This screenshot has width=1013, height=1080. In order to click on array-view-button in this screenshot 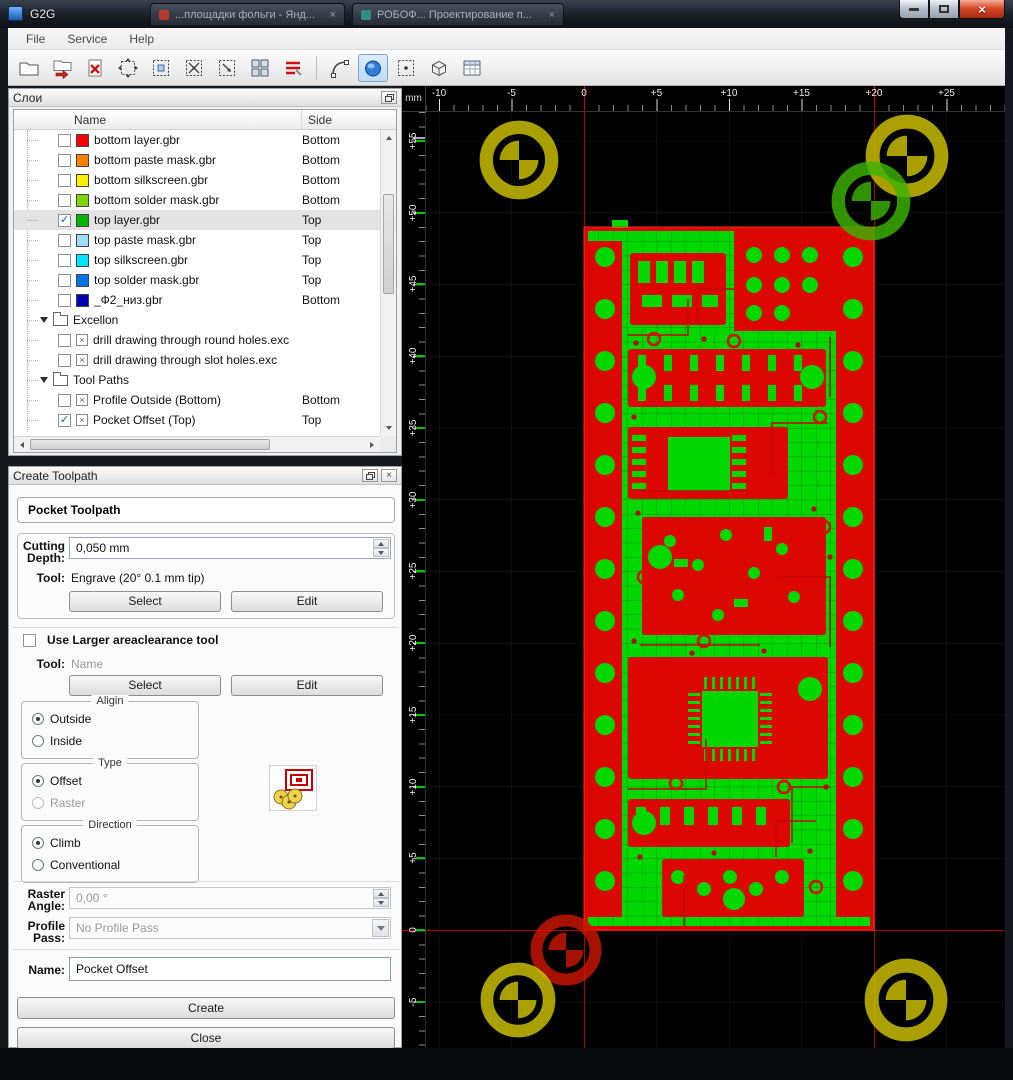, I will do `click(260, 68)`.